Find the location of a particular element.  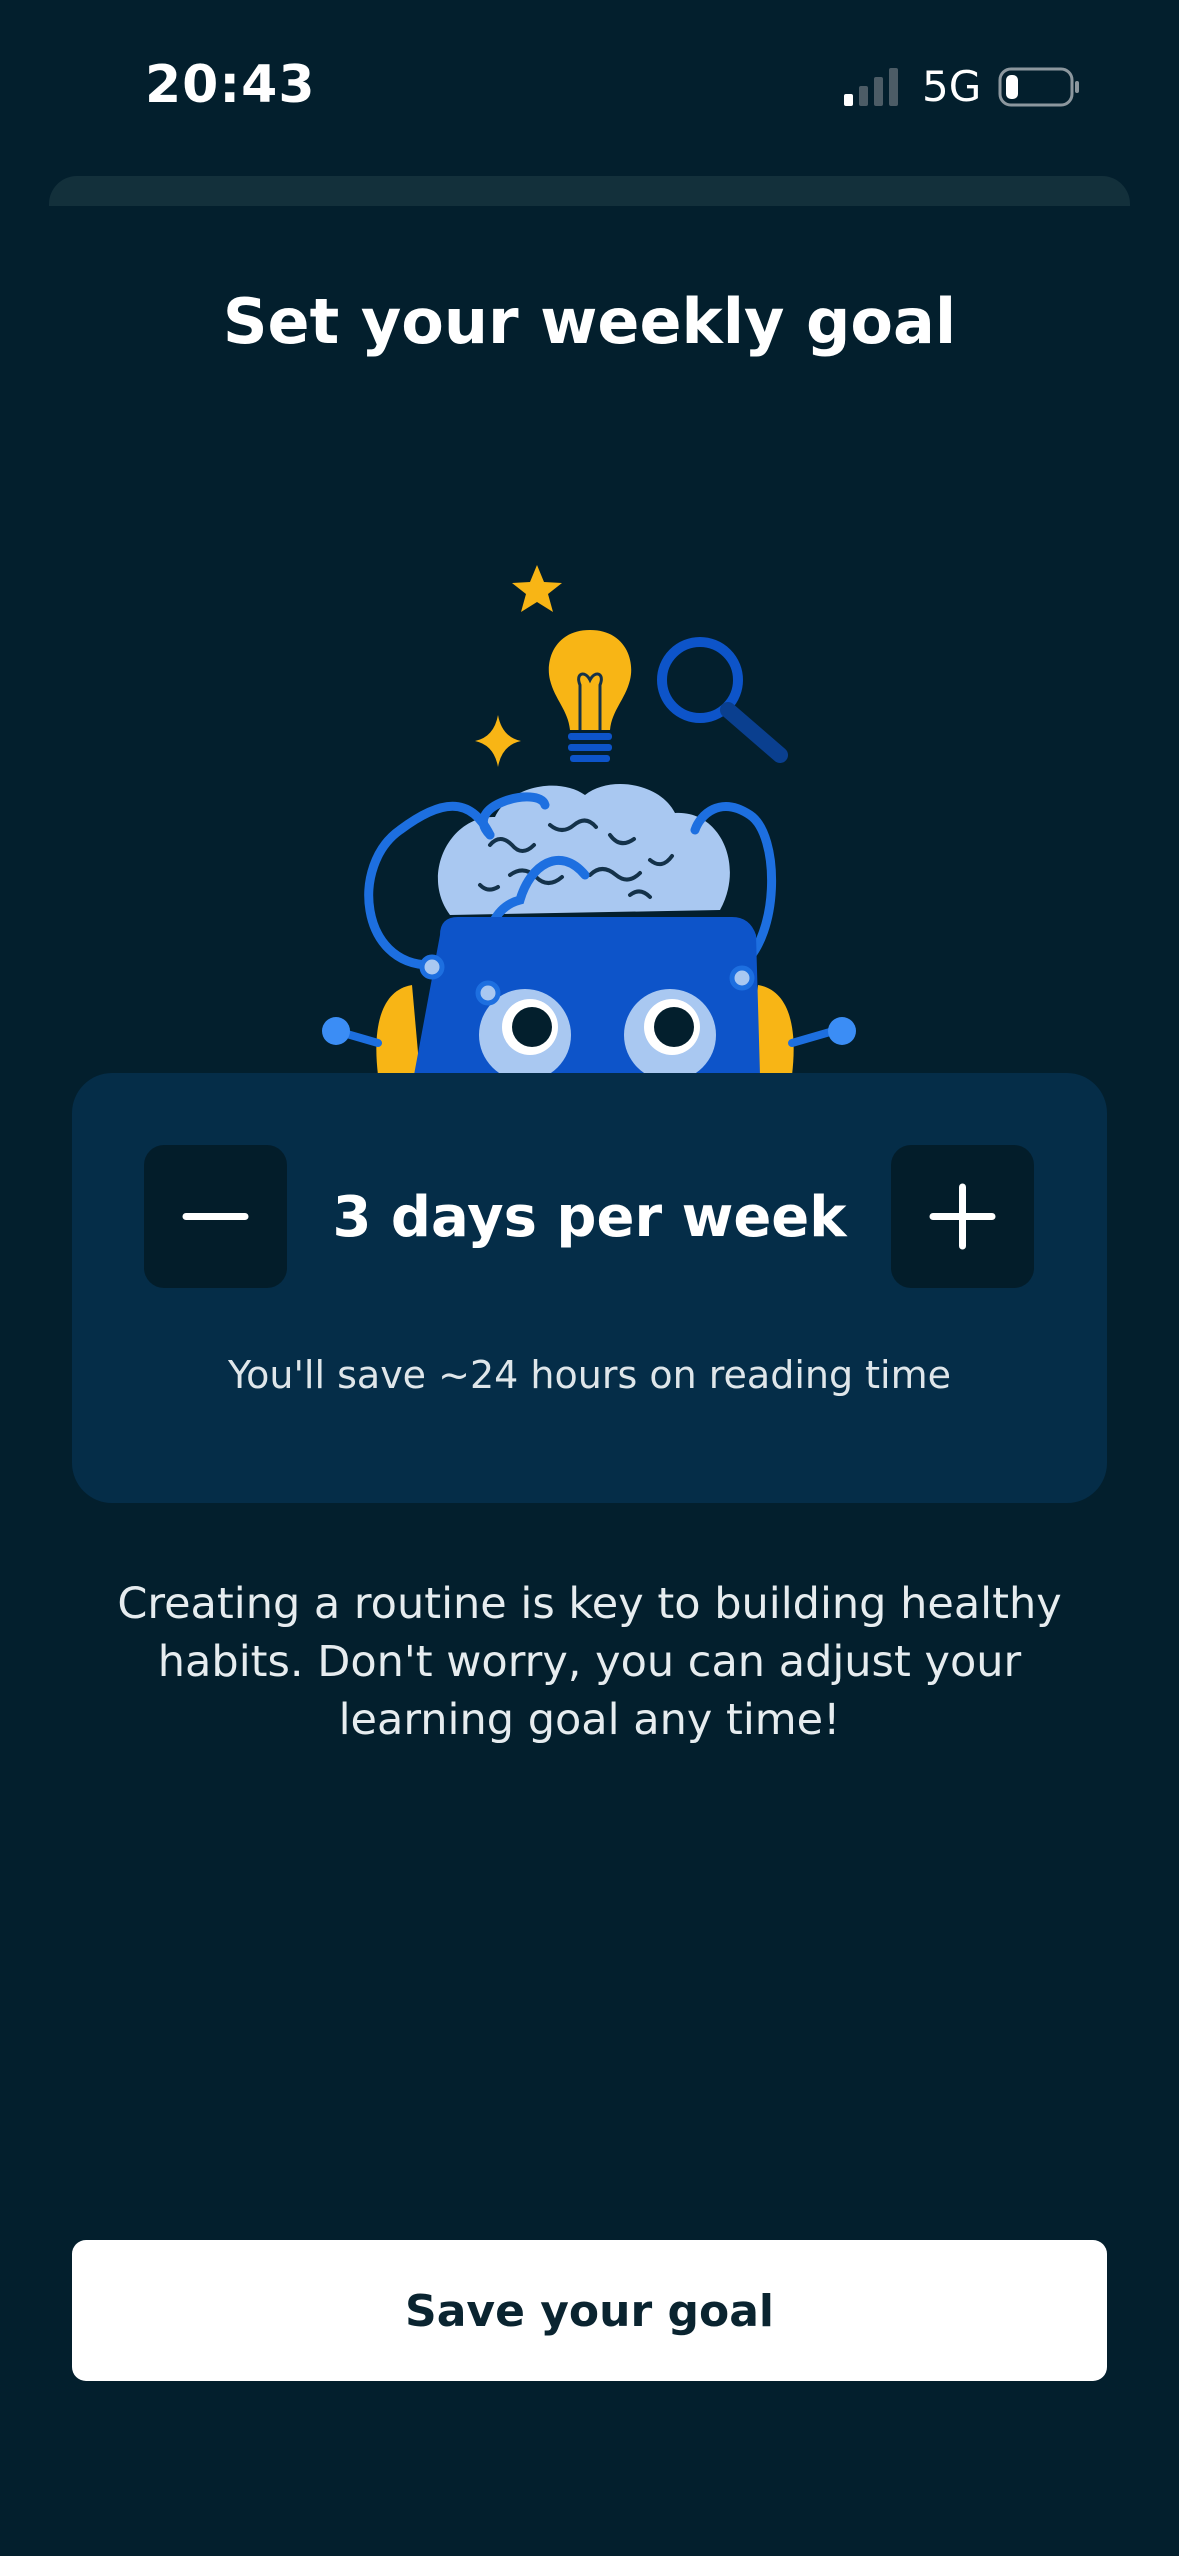

brain-robot-illustration is located at coordinates (589, 820).